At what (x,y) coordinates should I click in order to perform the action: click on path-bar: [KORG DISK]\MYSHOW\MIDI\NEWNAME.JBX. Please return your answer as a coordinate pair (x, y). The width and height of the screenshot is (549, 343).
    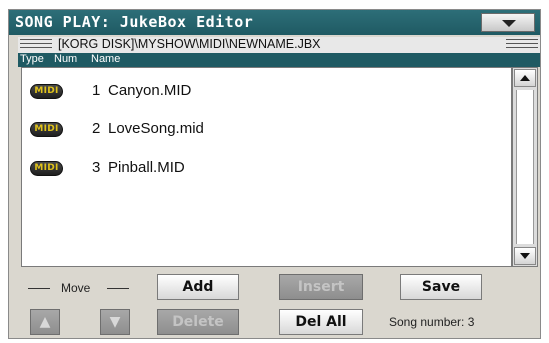
    Looking at the image, I should click on (279, 45).